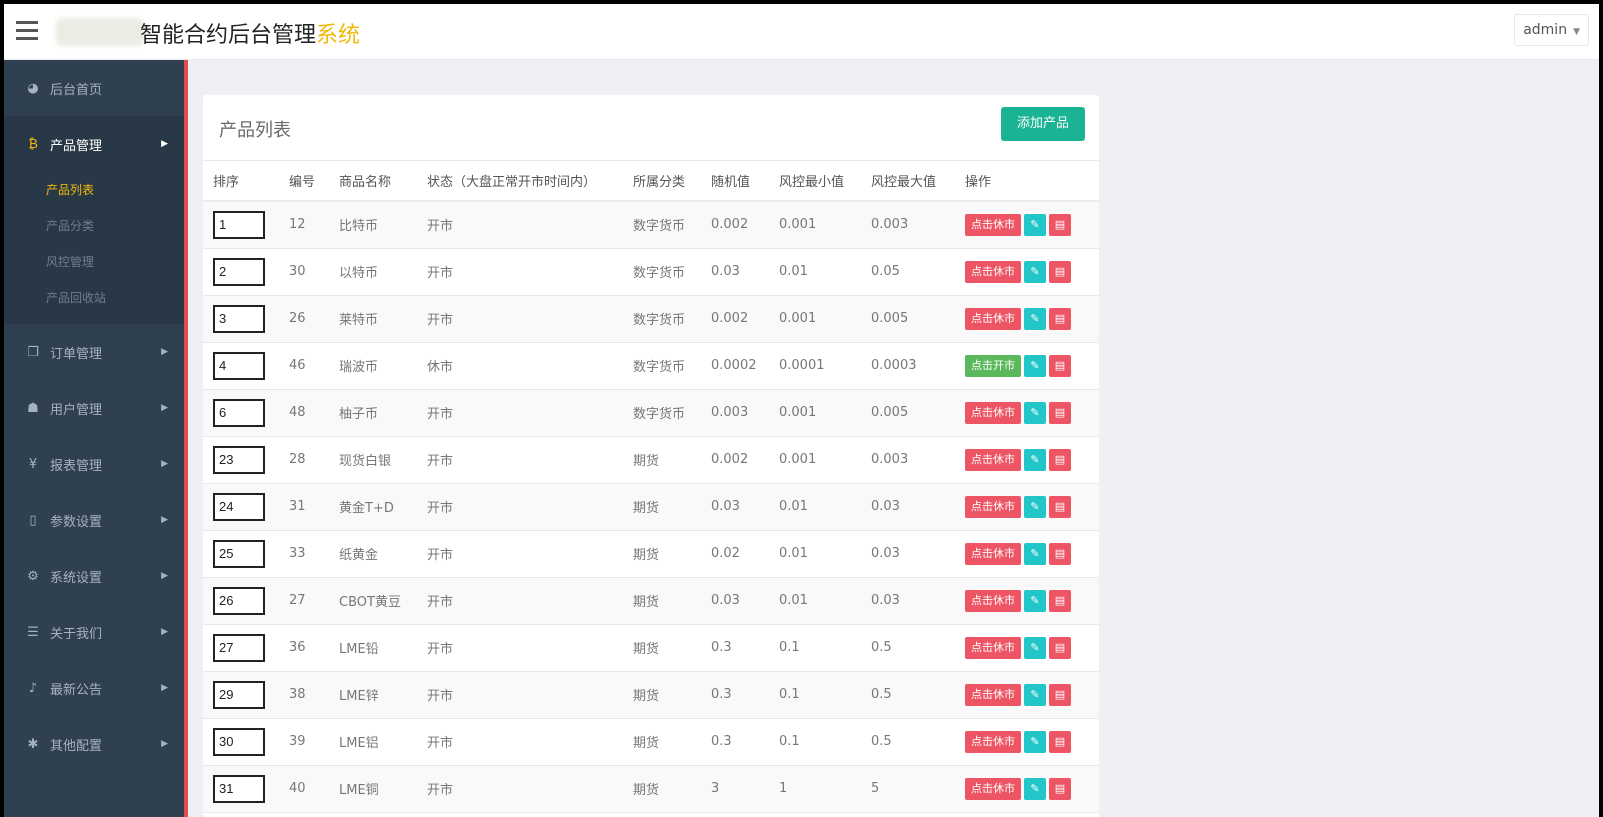 This screenshot has height=817, width=1603. What do you see at coordinates (94, 144) in the screenshot?
I see `sidebar-item: ₿ 产品管理 ▶` at bounding box center [94, 144].